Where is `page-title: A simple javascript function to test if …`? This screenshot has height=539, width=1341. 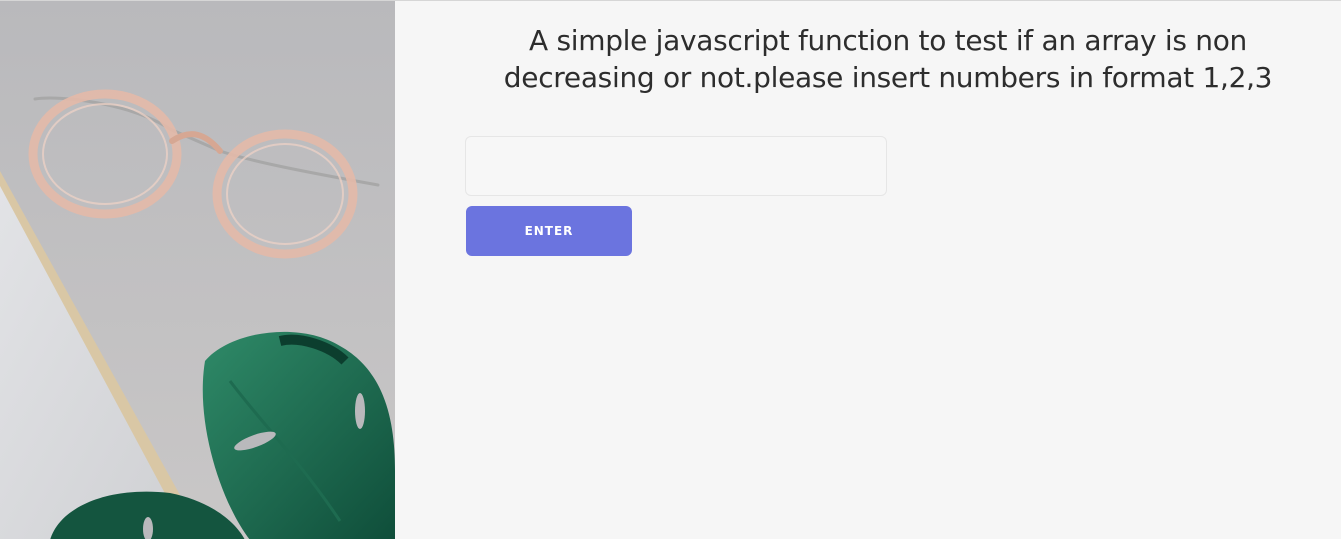
page-title: A simple javascript function to test if … is located at coordinates (888, 59).